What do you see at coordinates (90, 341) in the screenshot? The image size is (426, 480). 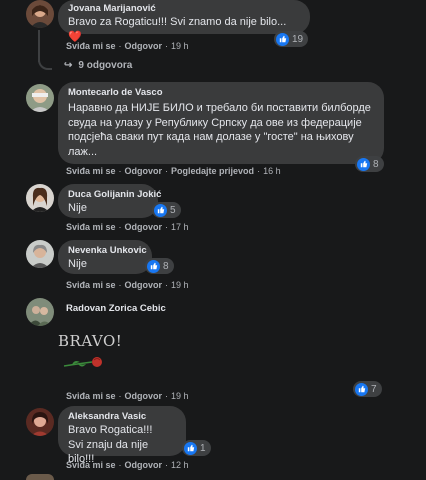 I see `sticker-text: BRAVO!` at bounding box center [90, 341].